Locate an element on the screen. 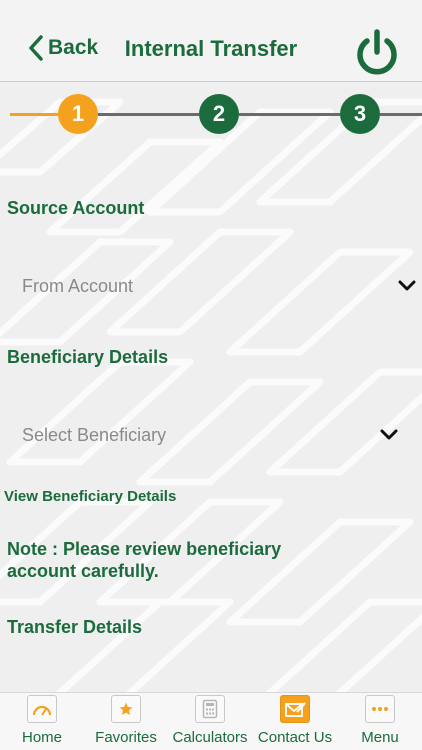 This screenshot has height=750, width=422. beneficiary-details-heading: Beneficiary Details is located at coordinates (88, 357).